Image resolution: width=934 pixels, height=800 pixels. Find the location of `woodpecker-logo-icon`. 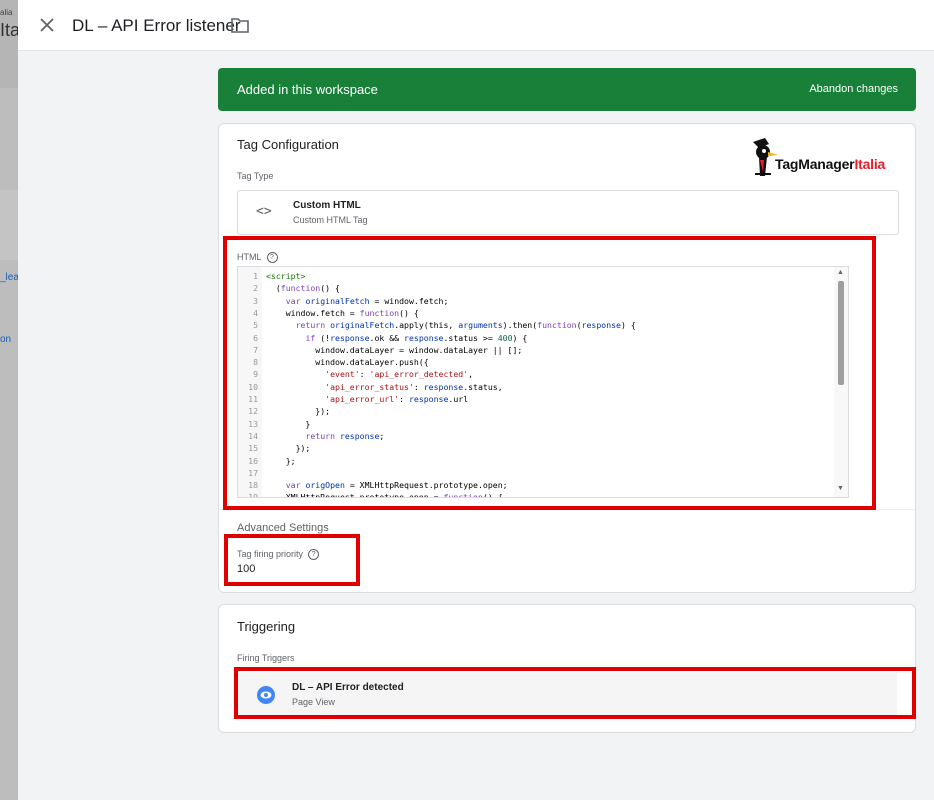

woodpecker-logo-icon is located at coordinates (765, 157).